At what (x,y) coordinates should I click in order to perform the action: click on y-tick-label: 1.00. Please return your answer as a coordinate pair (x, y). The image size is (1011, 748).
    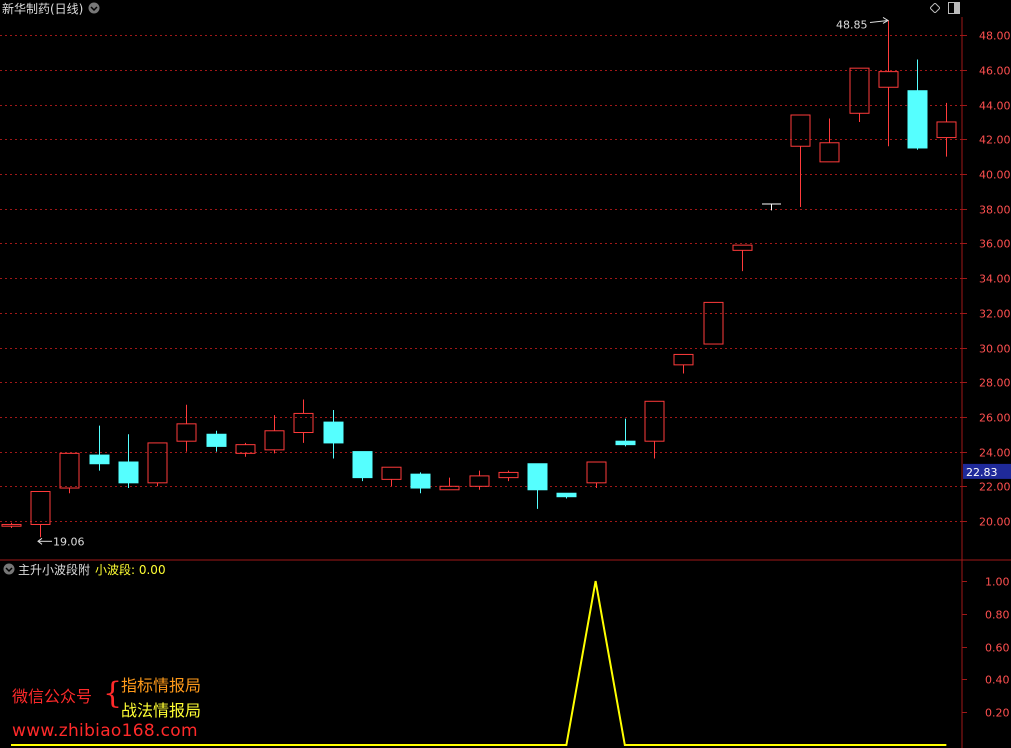
    Looking at the image, I should click on (997, 582).